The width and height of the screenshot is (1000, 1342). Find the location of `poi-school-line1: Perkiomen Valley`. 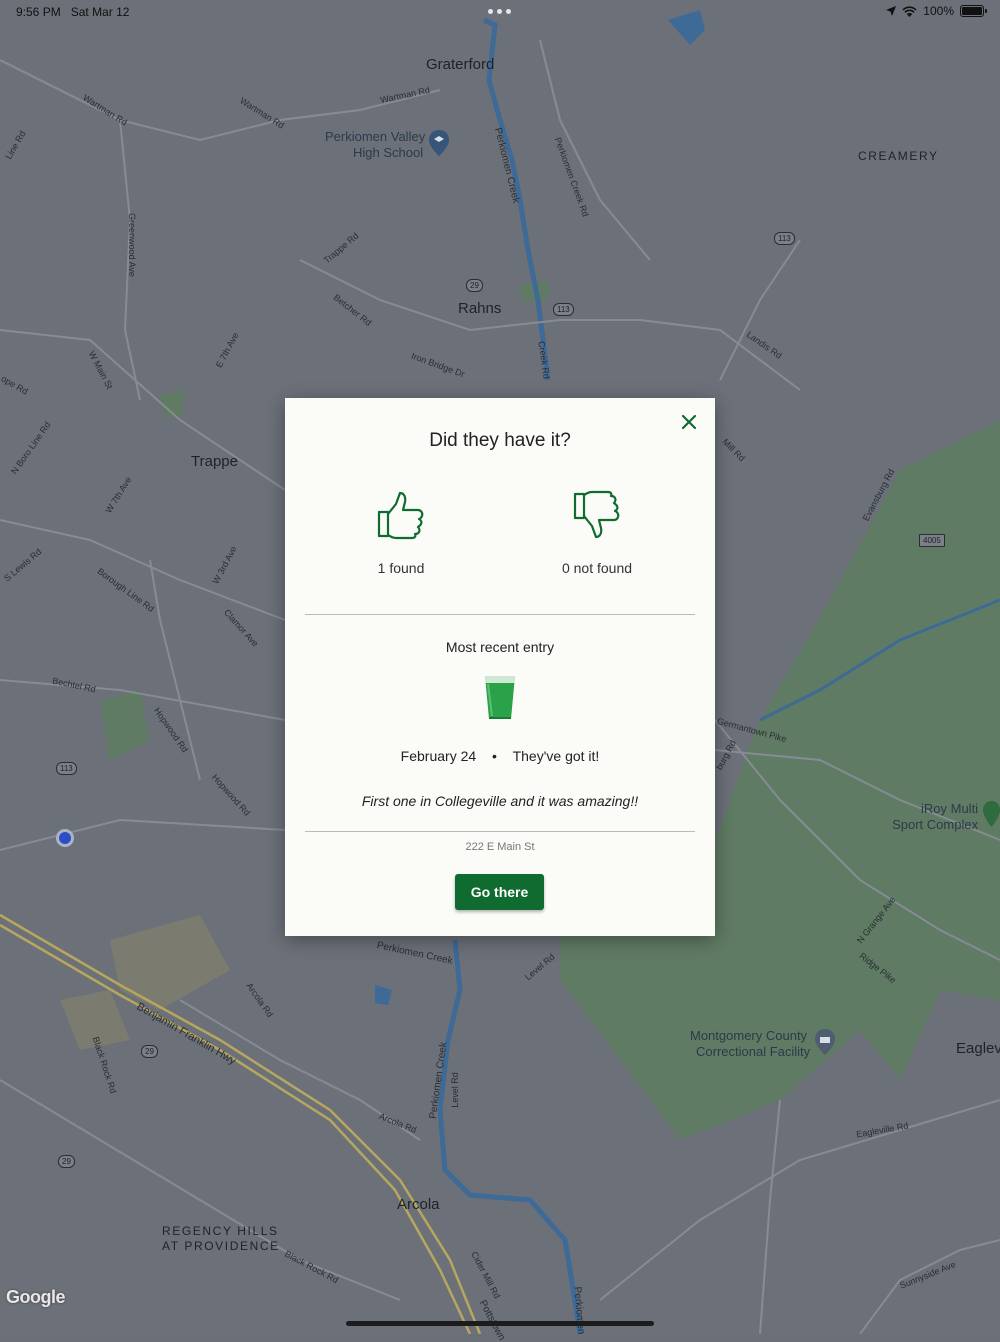

poi-school-line1: Perkiomen Valley is located at coordinates (375, 136).